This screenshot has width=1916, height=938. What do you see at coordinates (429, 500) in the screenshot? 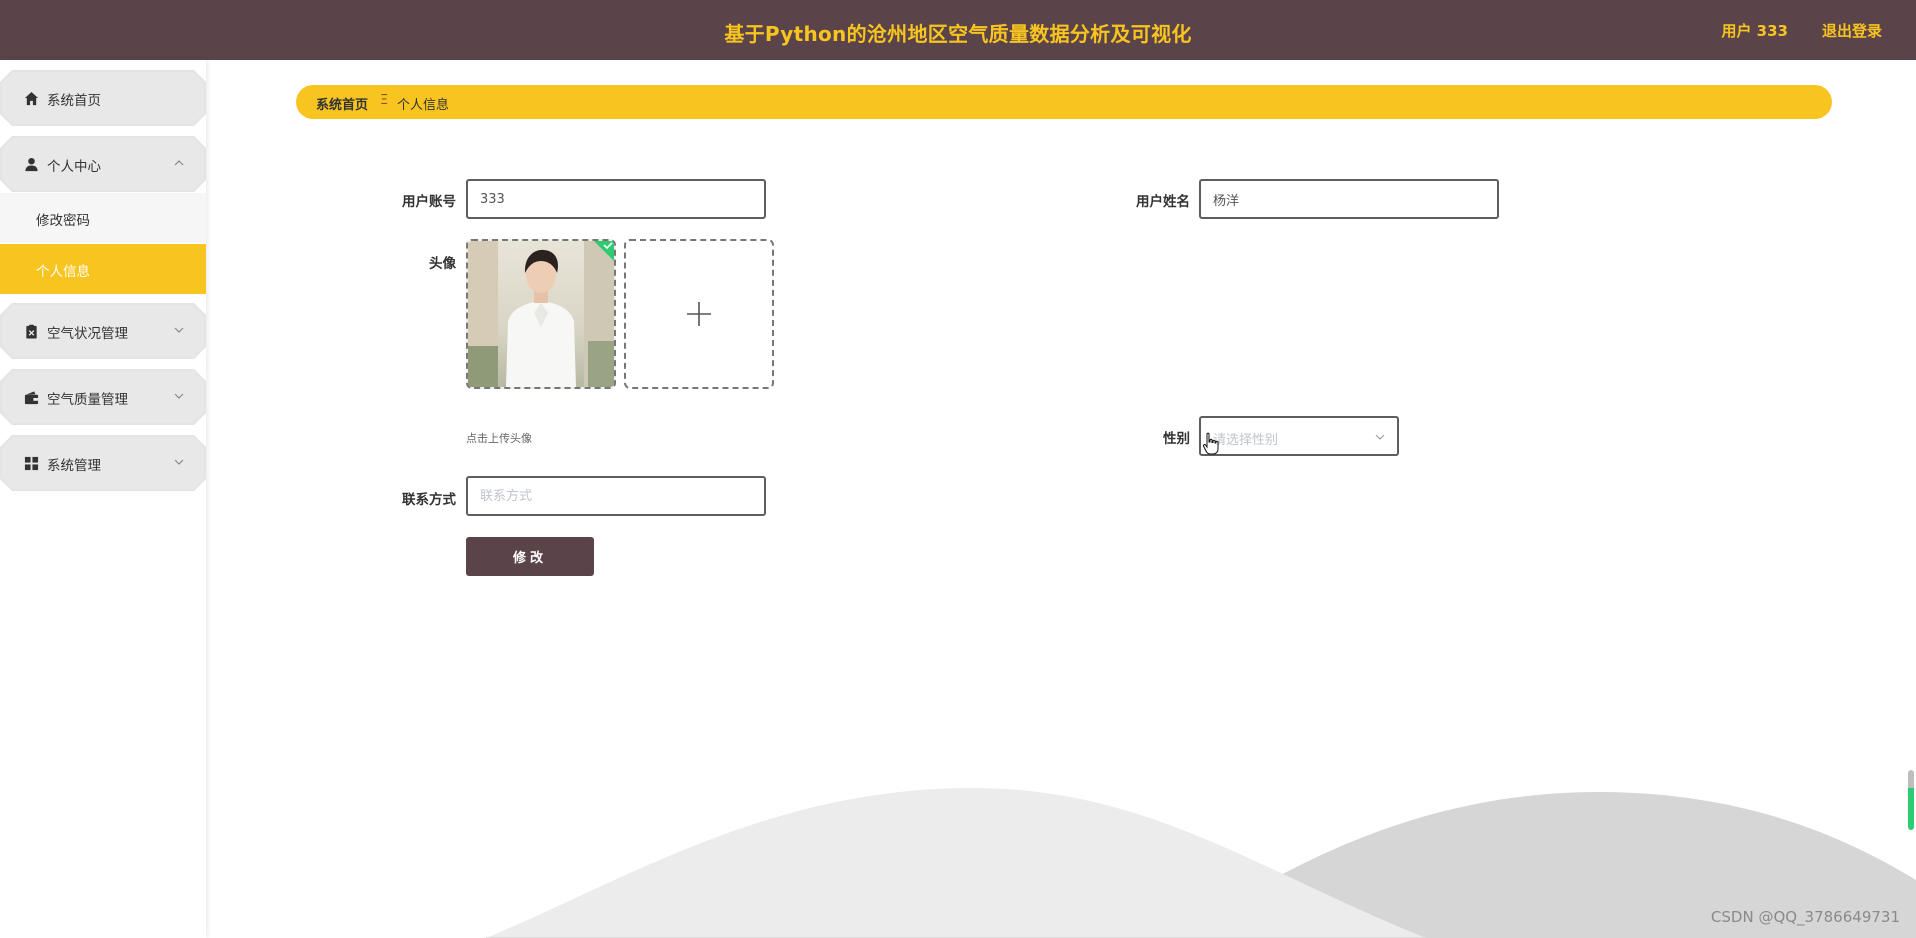
I see `phone-label: 联系方式` at bounding box center [429, 500].